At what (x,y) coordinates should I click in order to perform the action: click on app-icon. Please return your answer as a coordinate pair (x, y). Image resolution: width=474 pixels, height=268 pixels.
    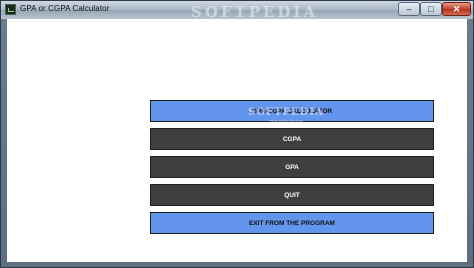
    Looking at the image, I should click on (10, 9).